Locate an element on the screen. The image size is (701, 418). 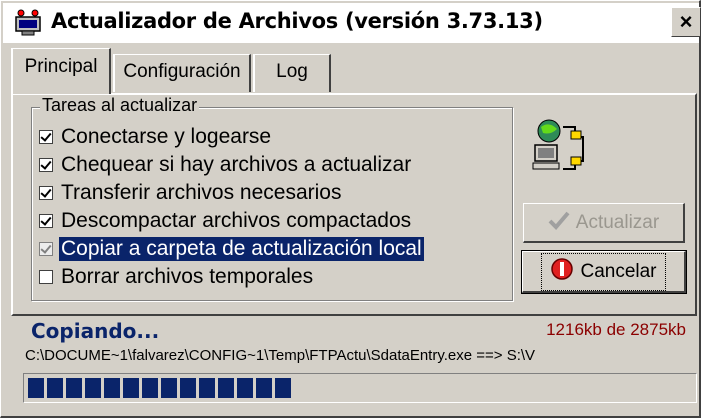
task-label: Conectarse y logearse is located at coordinates (166, 136).